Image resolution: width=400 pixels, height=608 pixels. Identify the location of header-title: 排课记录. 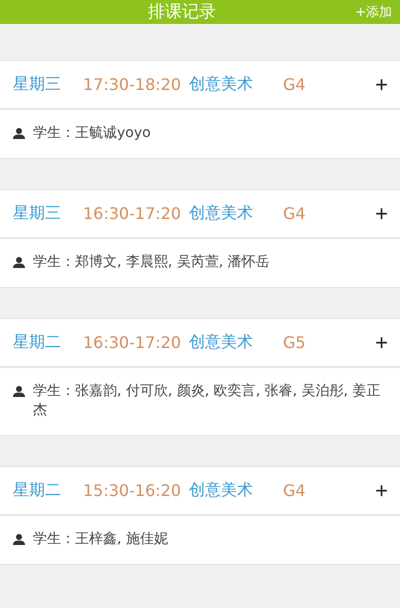
(182, 12).